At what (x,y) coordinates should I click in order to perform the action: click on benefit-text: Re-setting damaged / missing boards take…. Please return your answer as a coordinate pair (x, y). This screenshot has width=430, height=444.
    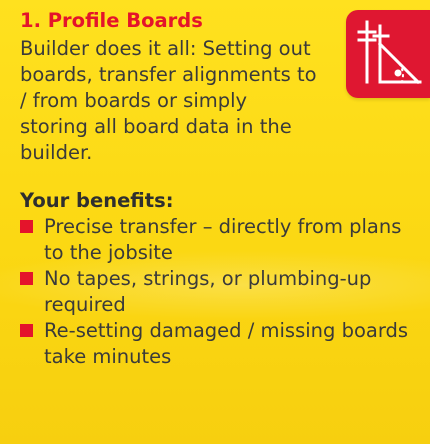
    Looking at the image, I should click on (226, 343).